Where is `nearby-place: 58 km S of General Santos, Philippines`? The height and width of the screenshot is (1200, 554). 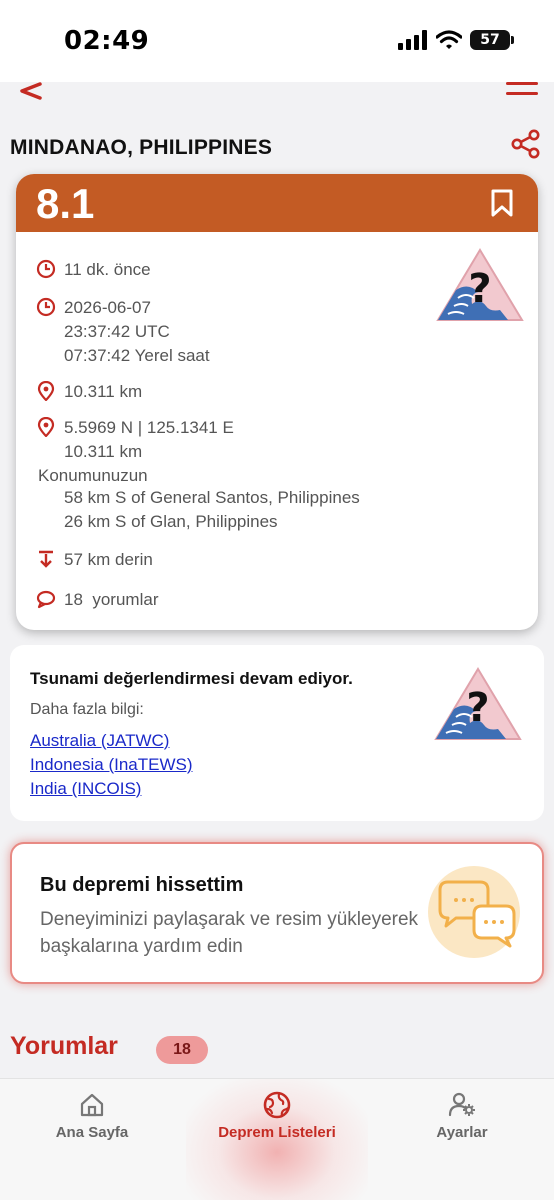 nearby-place: 58 km S of General Santos, Philippines is located at coordinates (212, 497).